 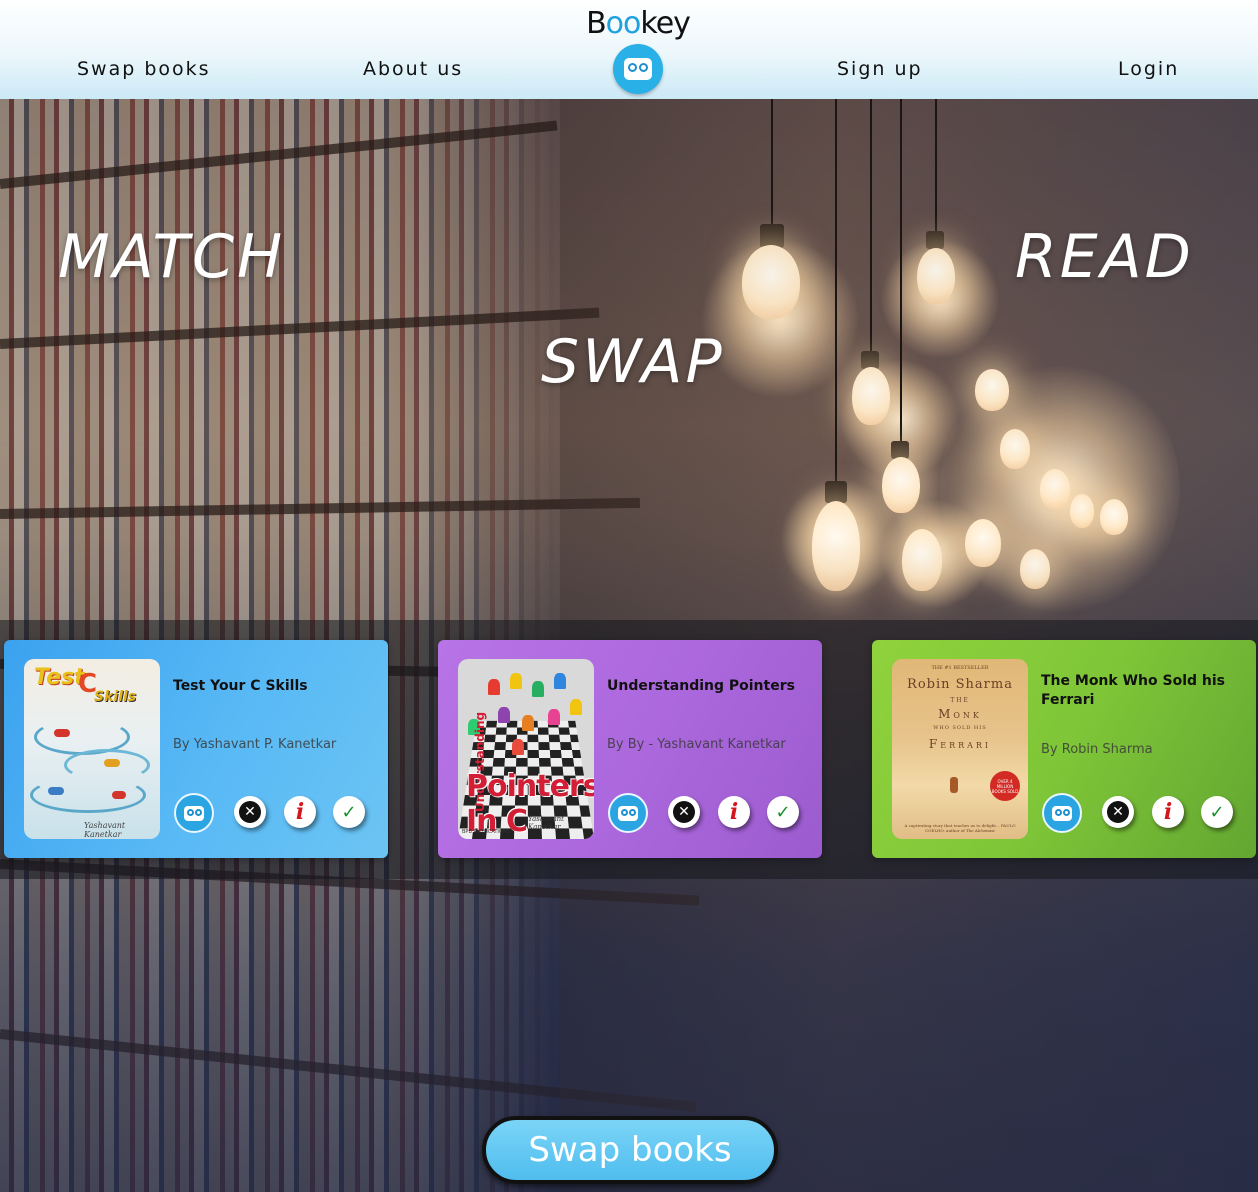 What do you see at coordinates (960, 714) in the screenshot?
I see `cover-title-text: Monk` at bounding box center [960, 714].